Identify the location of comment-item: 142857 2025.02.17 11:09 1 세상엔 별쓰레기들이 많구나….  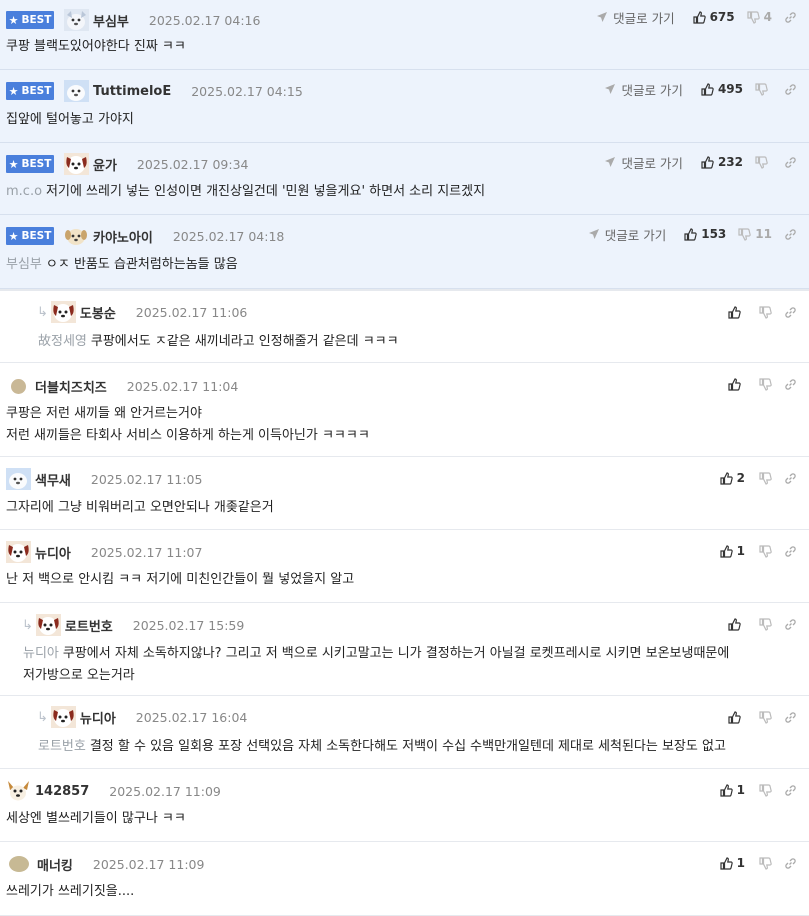
(404, 805).